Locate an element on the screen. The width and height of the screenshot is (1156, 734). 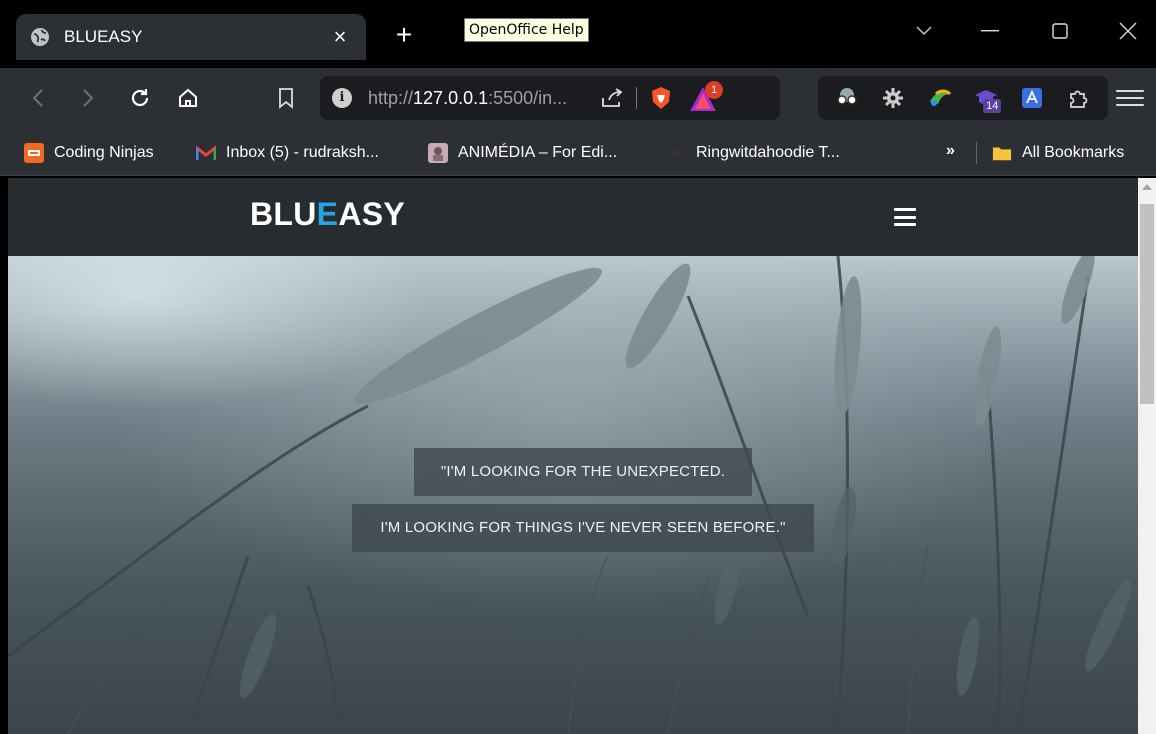
browser-toolbar: i http://127.0.0.1:5500/in... 1 14 is located at coordinates (578, 98).